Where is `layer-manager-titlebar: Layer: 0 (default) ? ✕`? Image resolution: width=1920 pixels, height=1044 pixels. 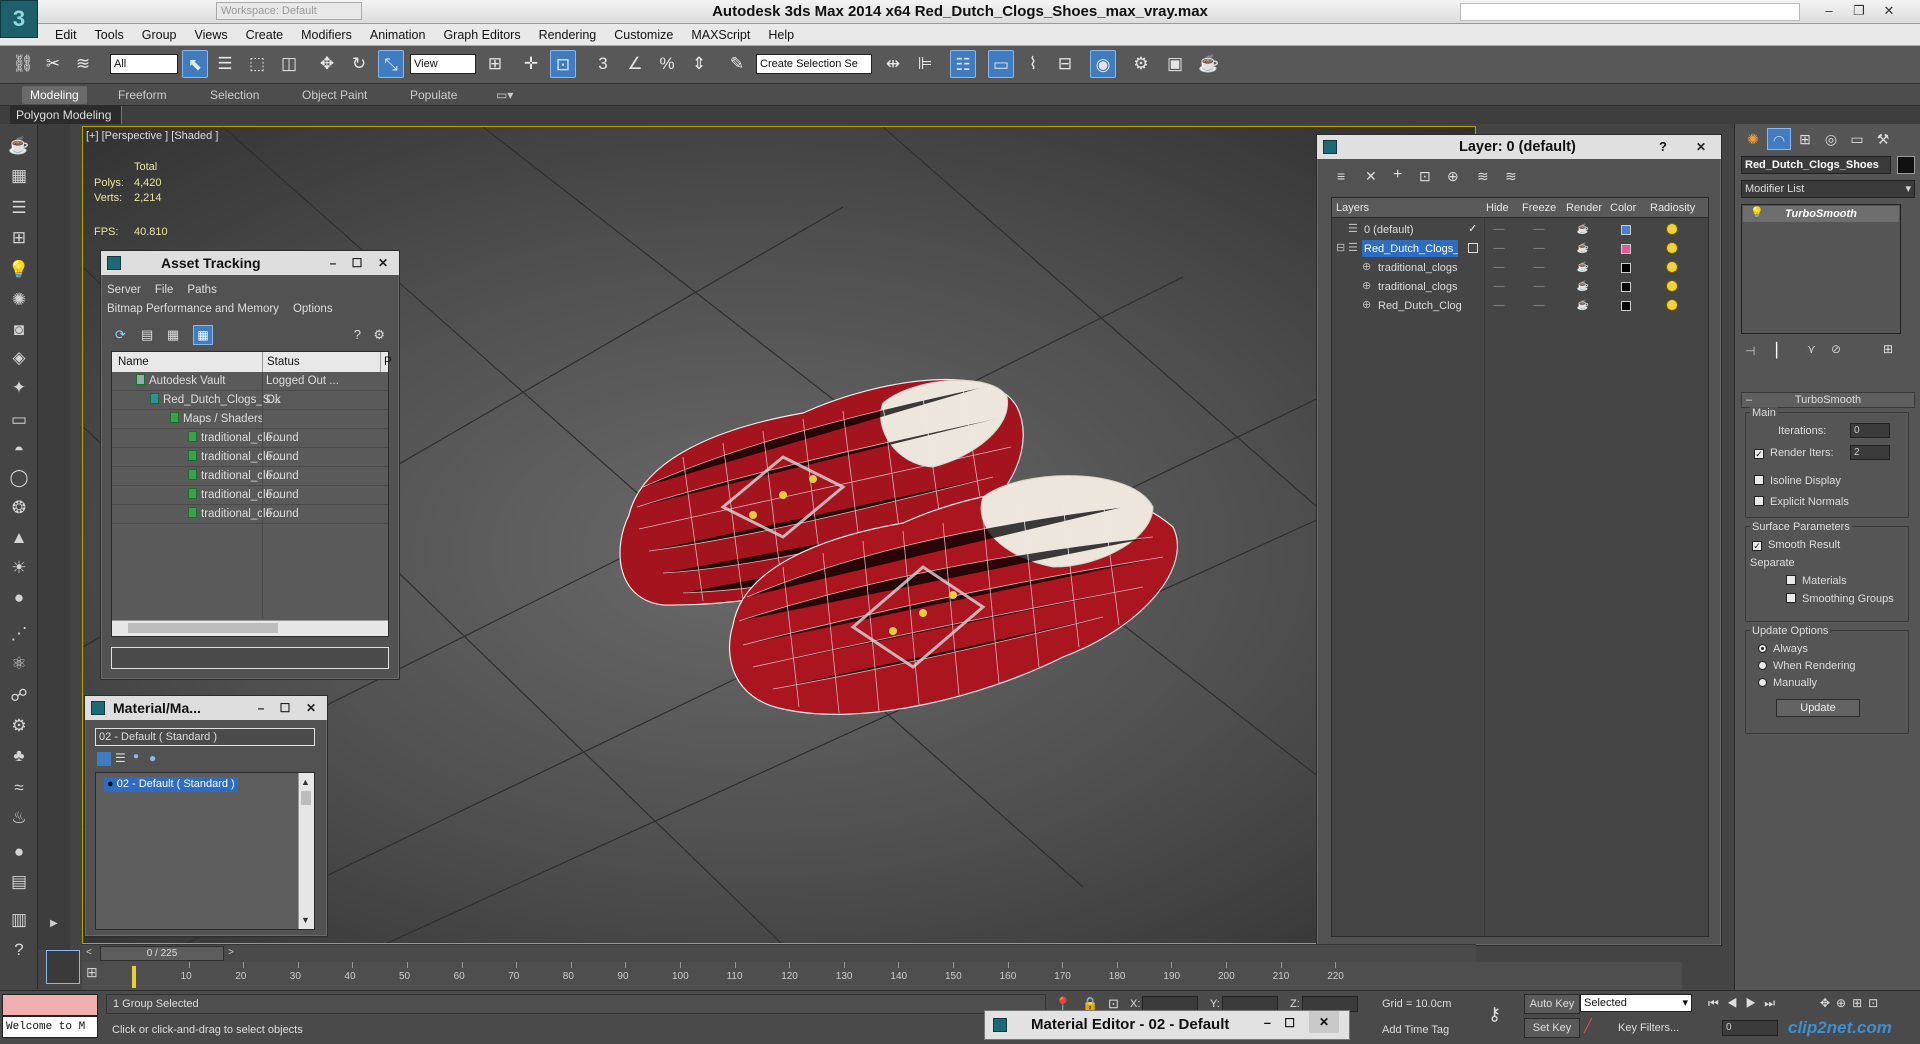 layer-manager-titlebar: Layer: 0 (default) ? ✕ is located at coordinates (1519, 147).